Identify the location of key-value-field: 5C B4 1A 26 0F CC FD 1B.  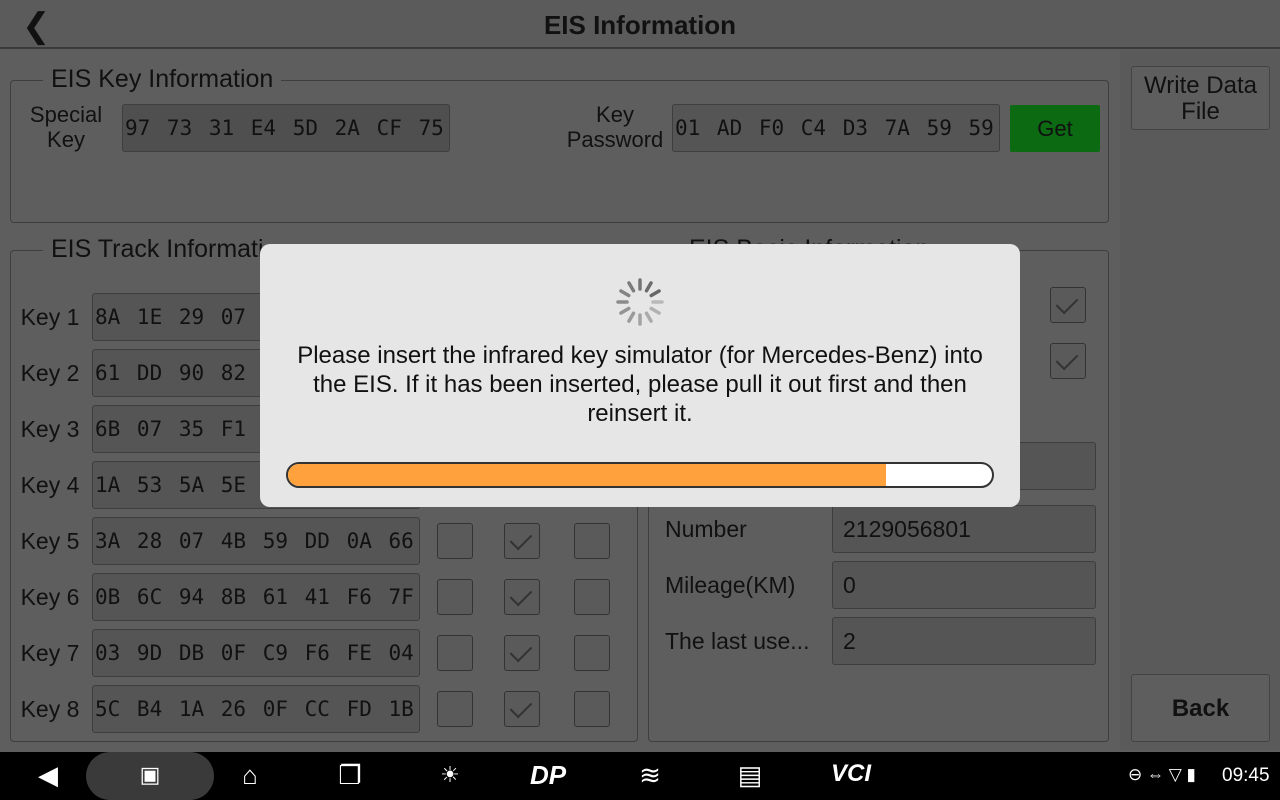
(256, 709).